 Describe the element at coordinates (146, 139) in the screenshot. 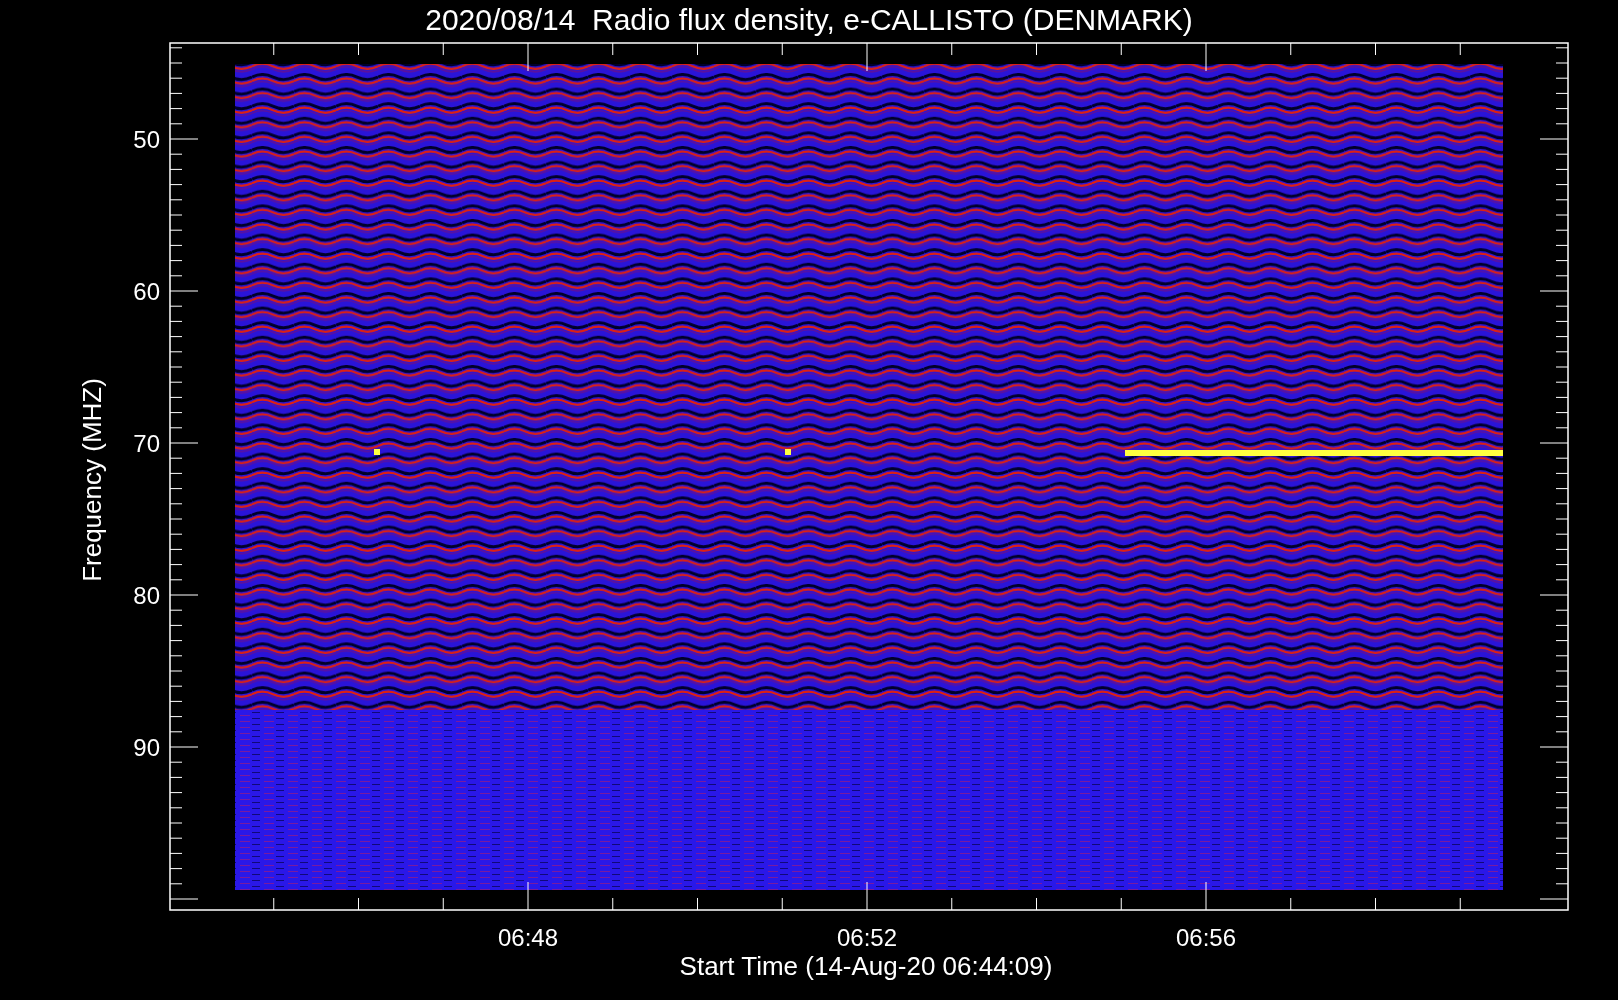

I see `y-tick-label: 50` at that location.